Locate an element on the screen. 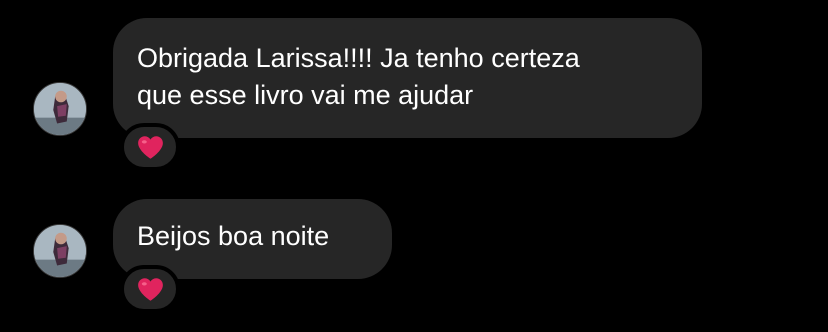 This screenshot has height=332, width=828. message-text-line: Obrigada Larissa!!!! Ja tenho certeza is located at coordinates (358, 58).